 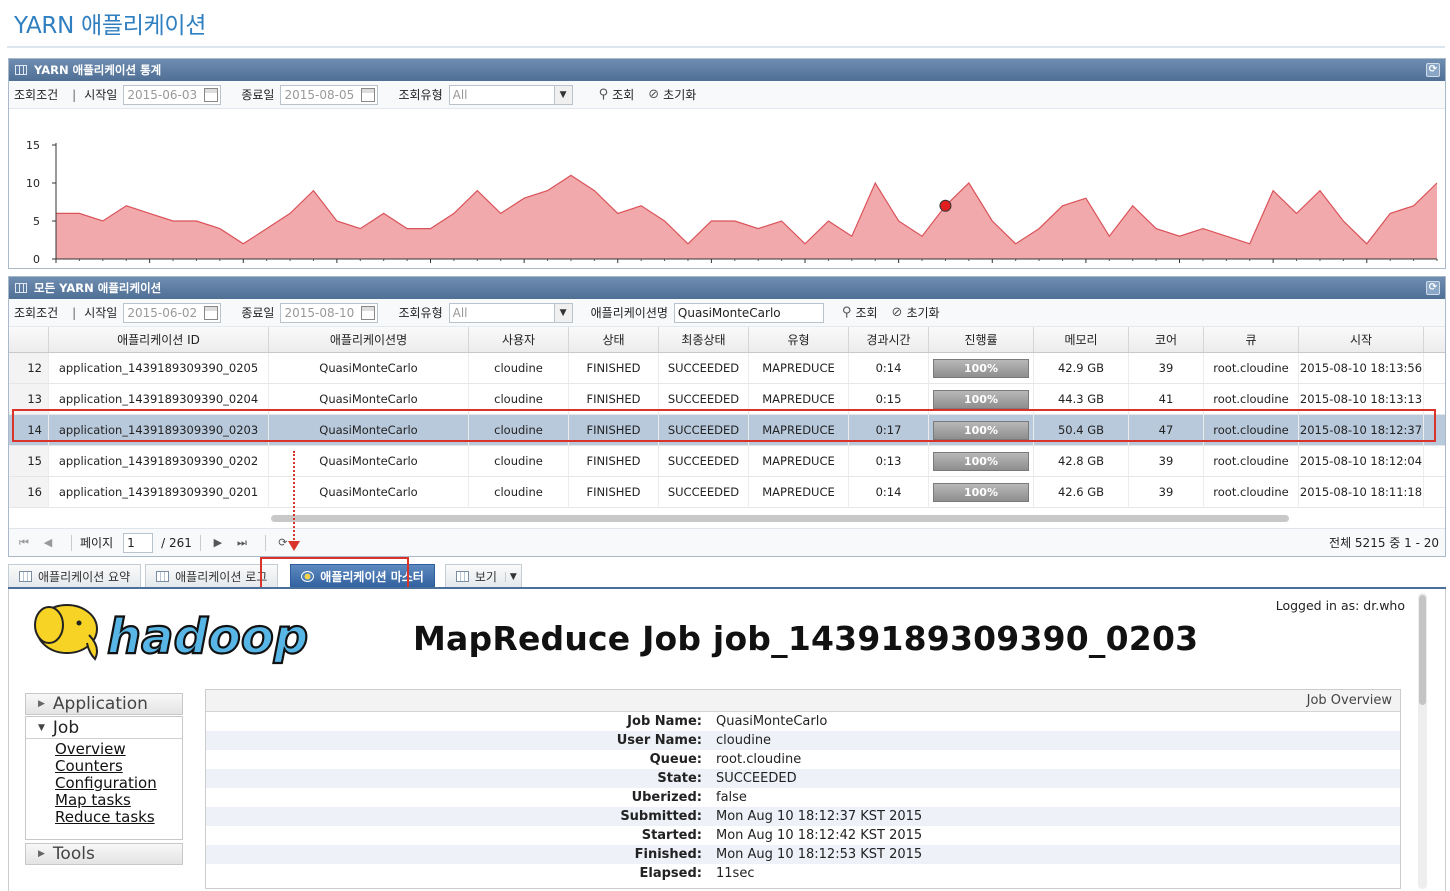 What do you see at coordinates (981, 339) in the screenshot?
I see `column-header: 진행률` at bounding box center [981, 339].